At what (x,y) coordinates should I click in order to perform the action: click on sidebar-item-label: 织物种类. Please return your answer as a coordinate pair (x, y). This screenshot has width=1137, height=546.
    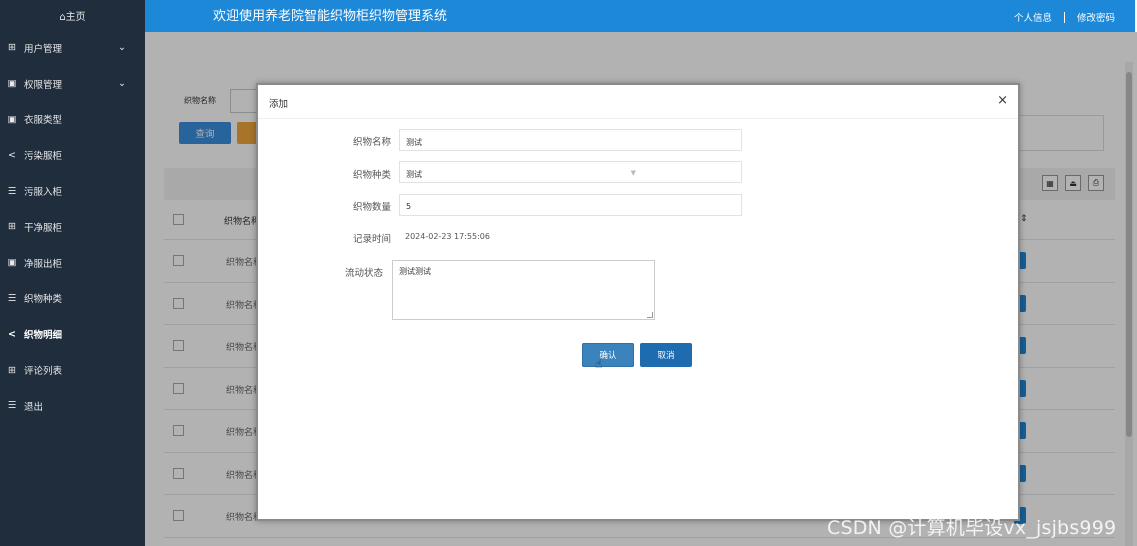
    Looking at the image, I should click on (43, 300).